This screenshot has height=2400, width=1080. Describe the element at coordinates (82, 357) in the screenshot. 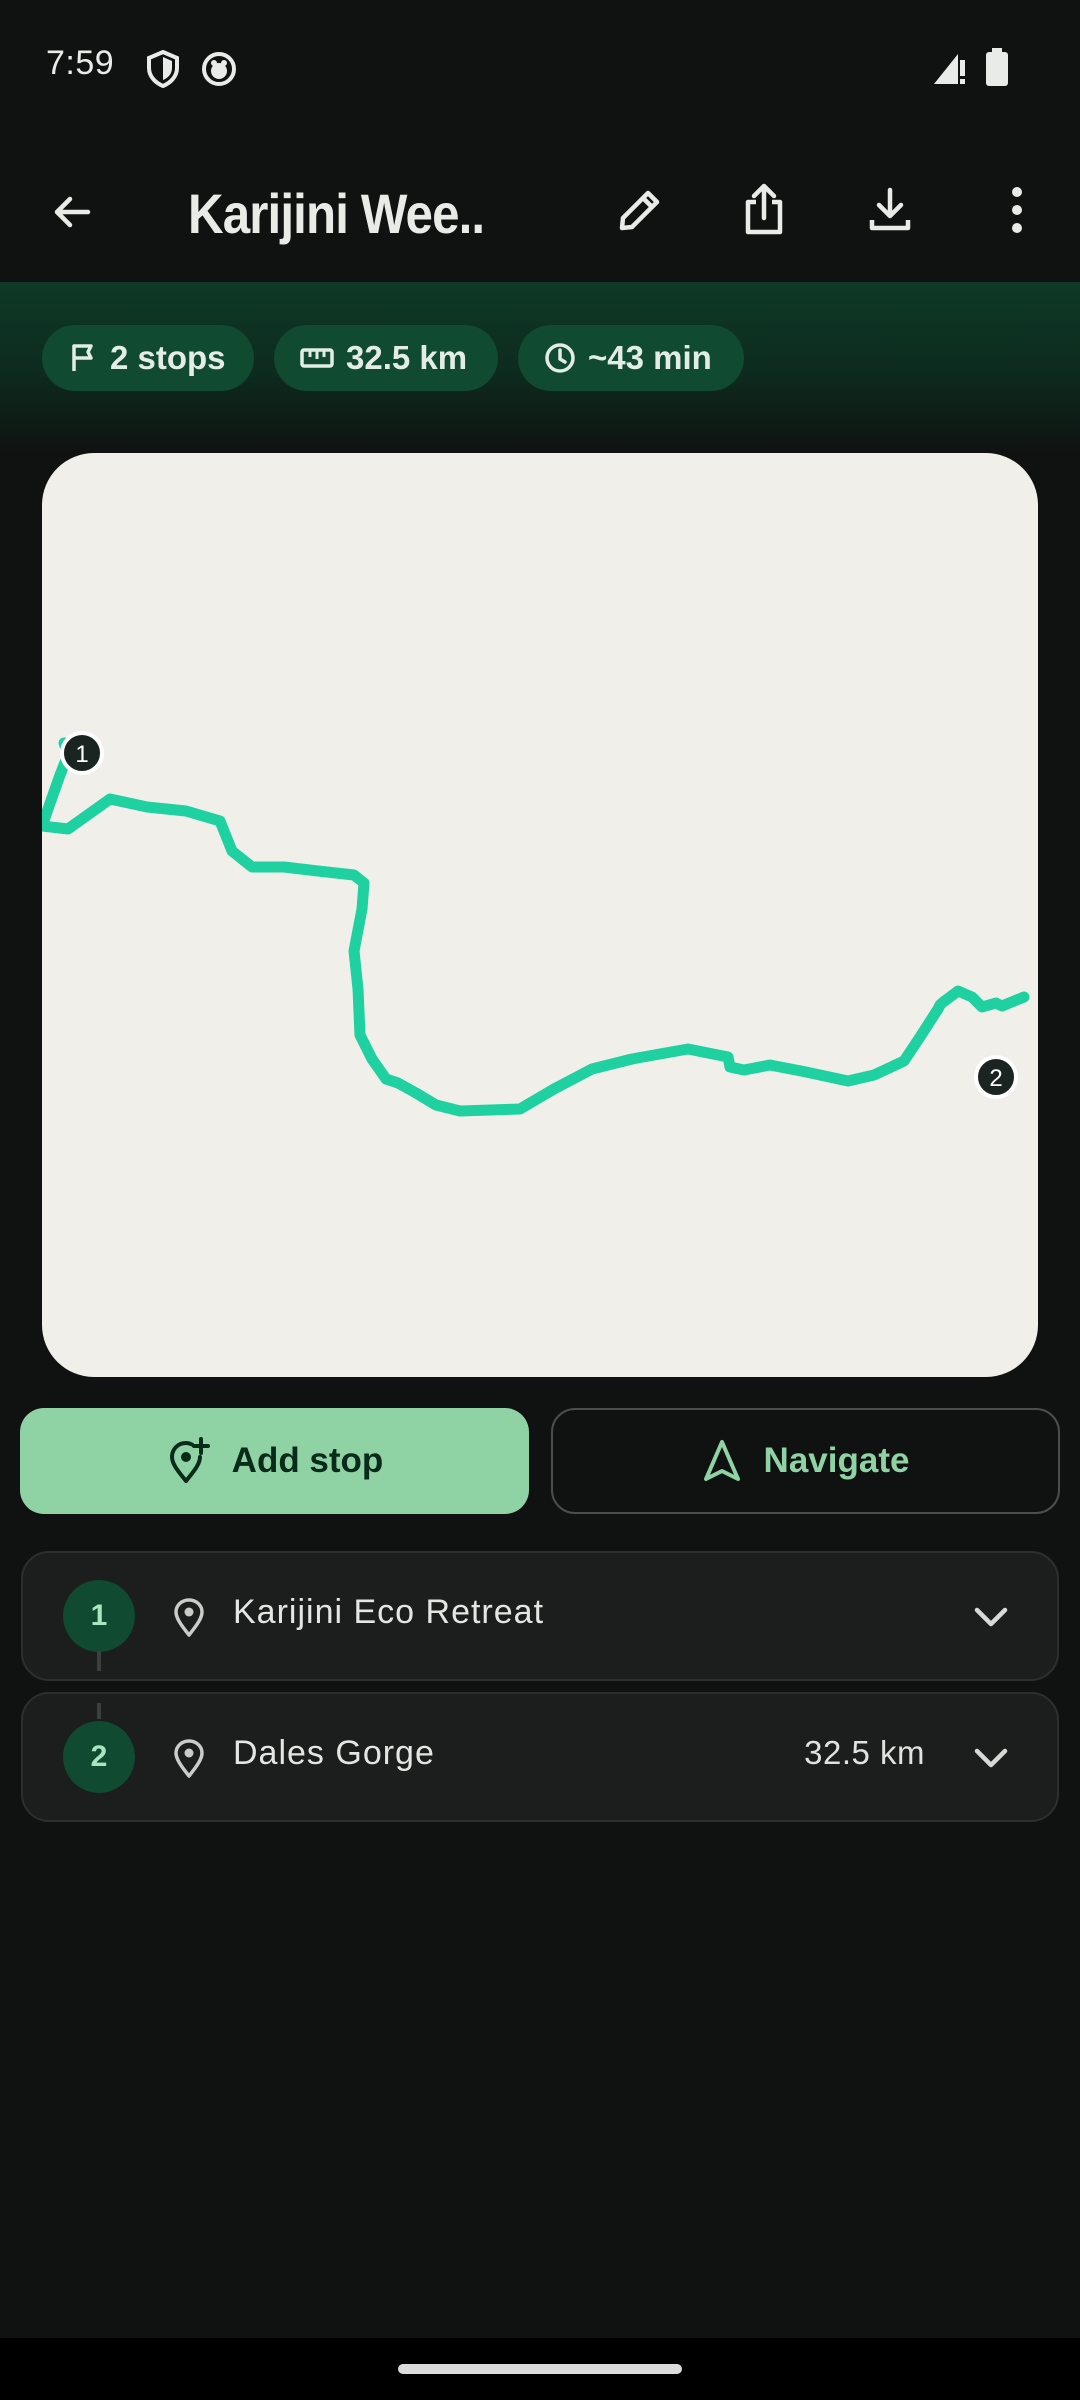

I see `flag-icon` at that location.